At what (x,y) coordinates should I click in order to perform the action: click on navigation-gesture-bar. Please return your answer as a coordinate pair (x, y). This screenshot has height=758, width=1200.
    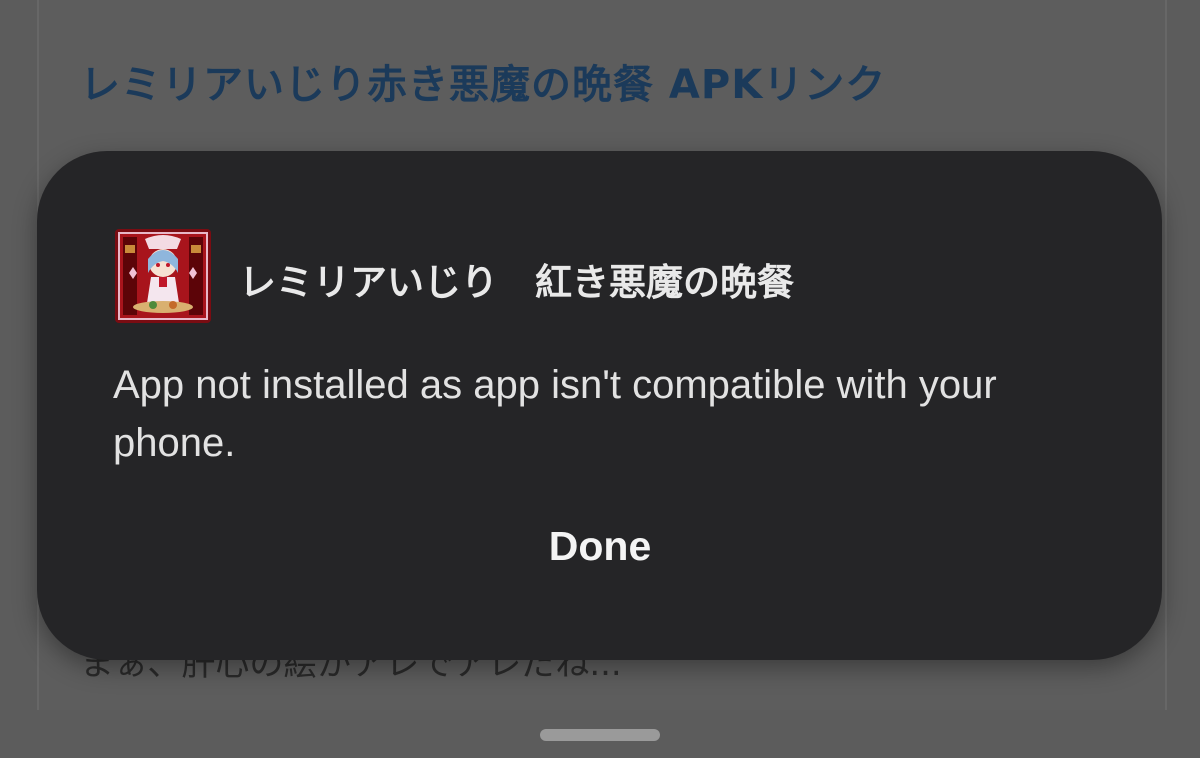
    Looking at the image, I should click on (600, 735).